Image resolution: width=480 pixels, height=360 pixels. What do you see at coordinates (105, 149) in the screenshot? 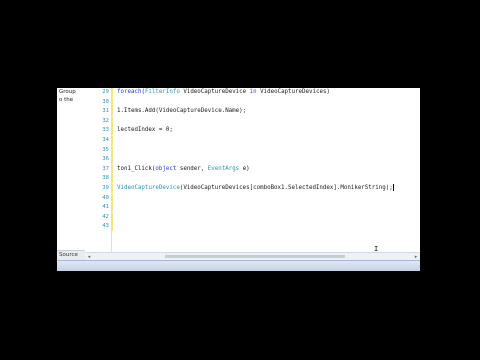
I see `line-number: 35` at bounding box center [105, 149].